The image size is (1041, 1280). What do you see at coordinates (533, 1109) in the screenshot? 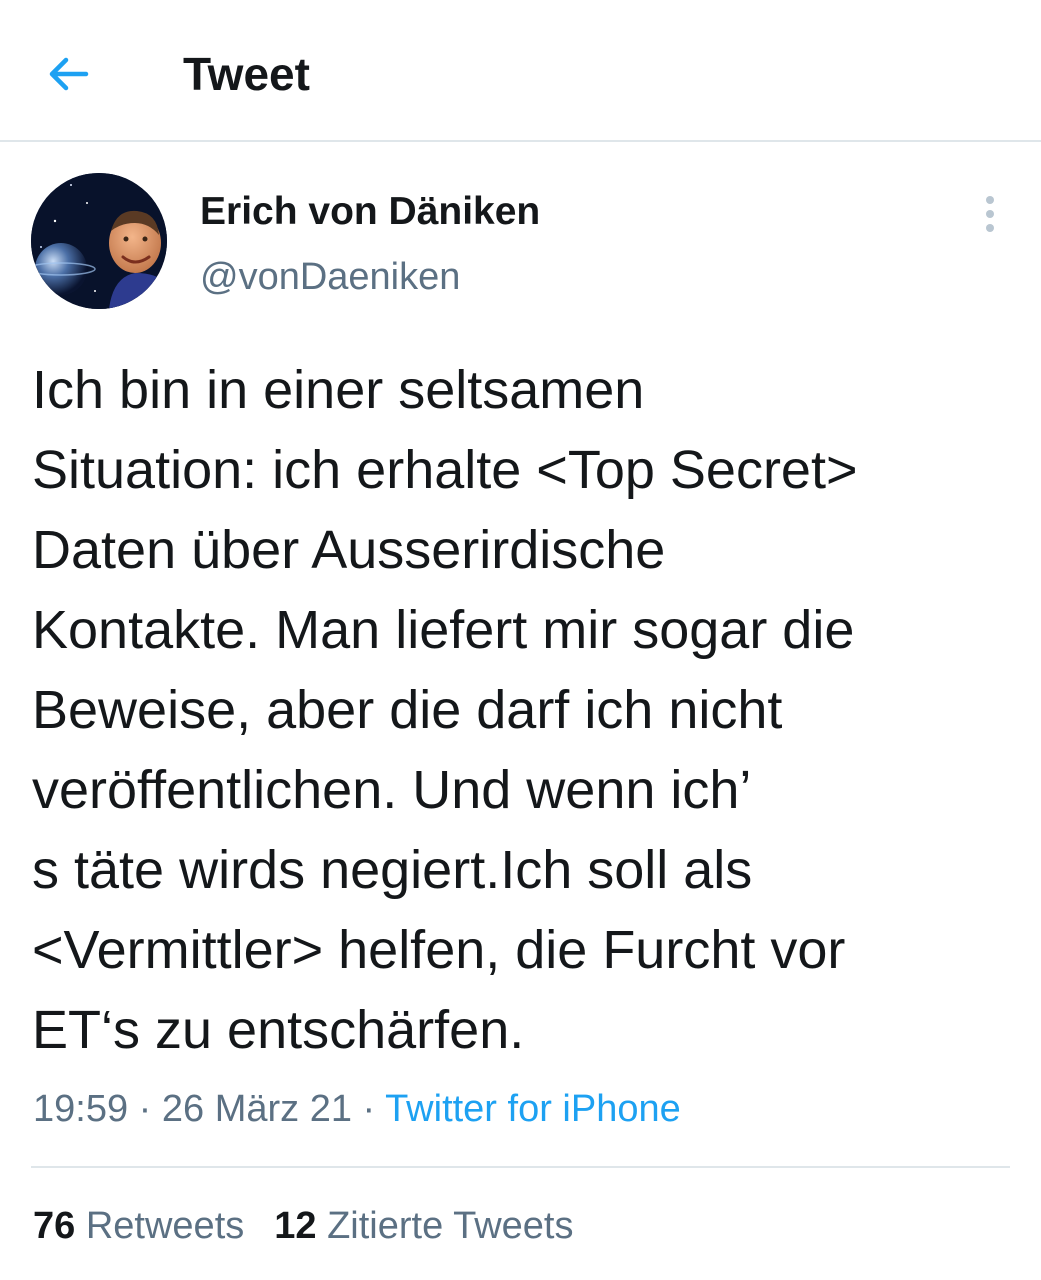
I see `tweet-source-link: Twitter for iPhone` at bounding box center [533, 1109].